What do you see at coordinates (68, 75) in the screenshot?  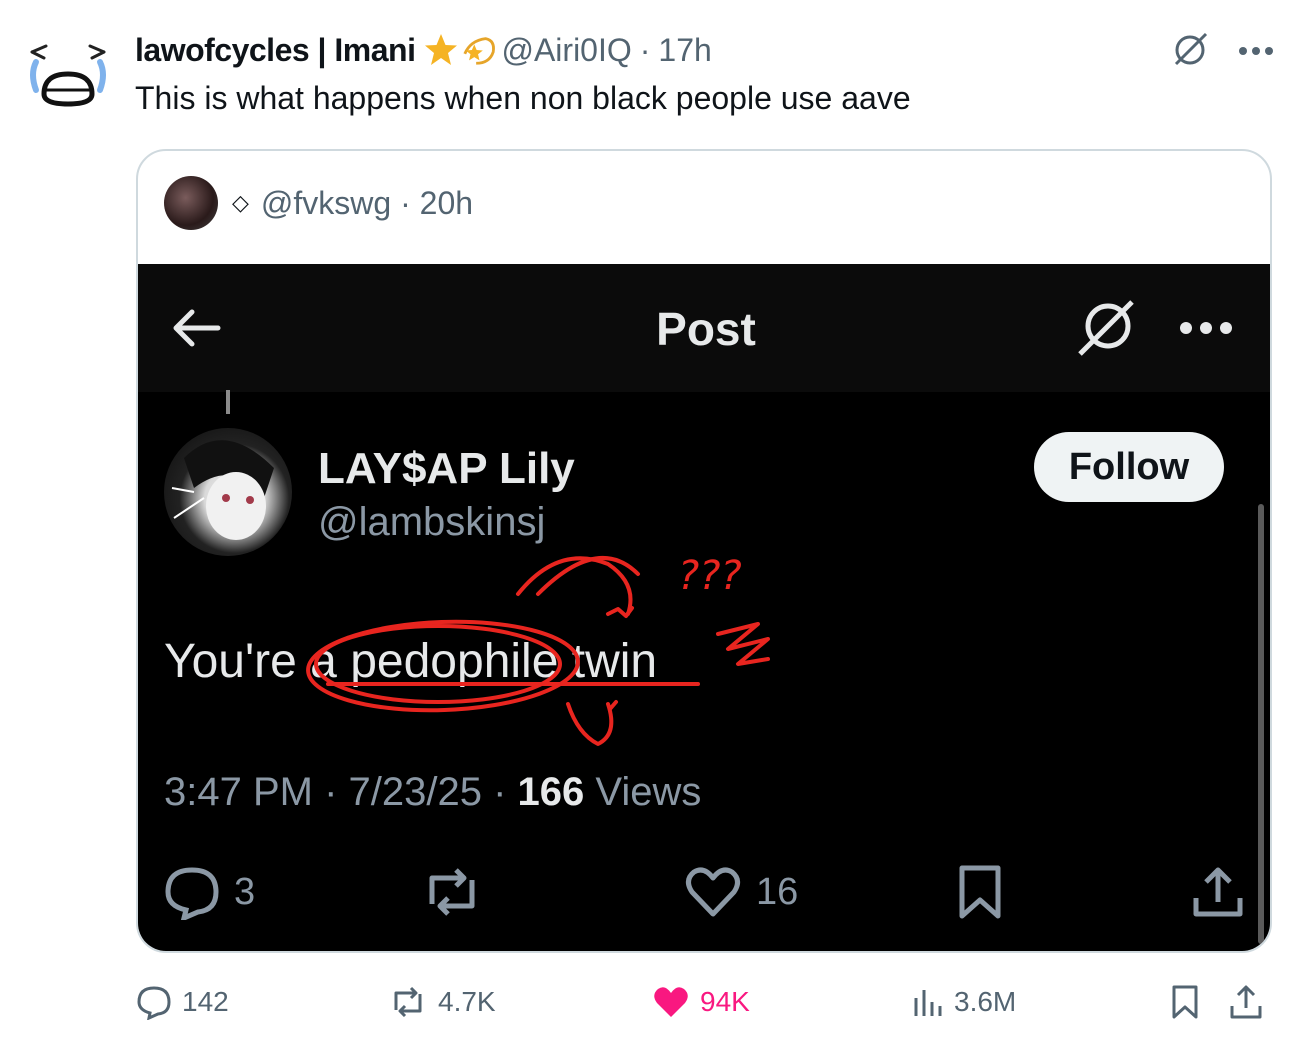 I see `crying-face-icon` at bounding box center [68, 75].